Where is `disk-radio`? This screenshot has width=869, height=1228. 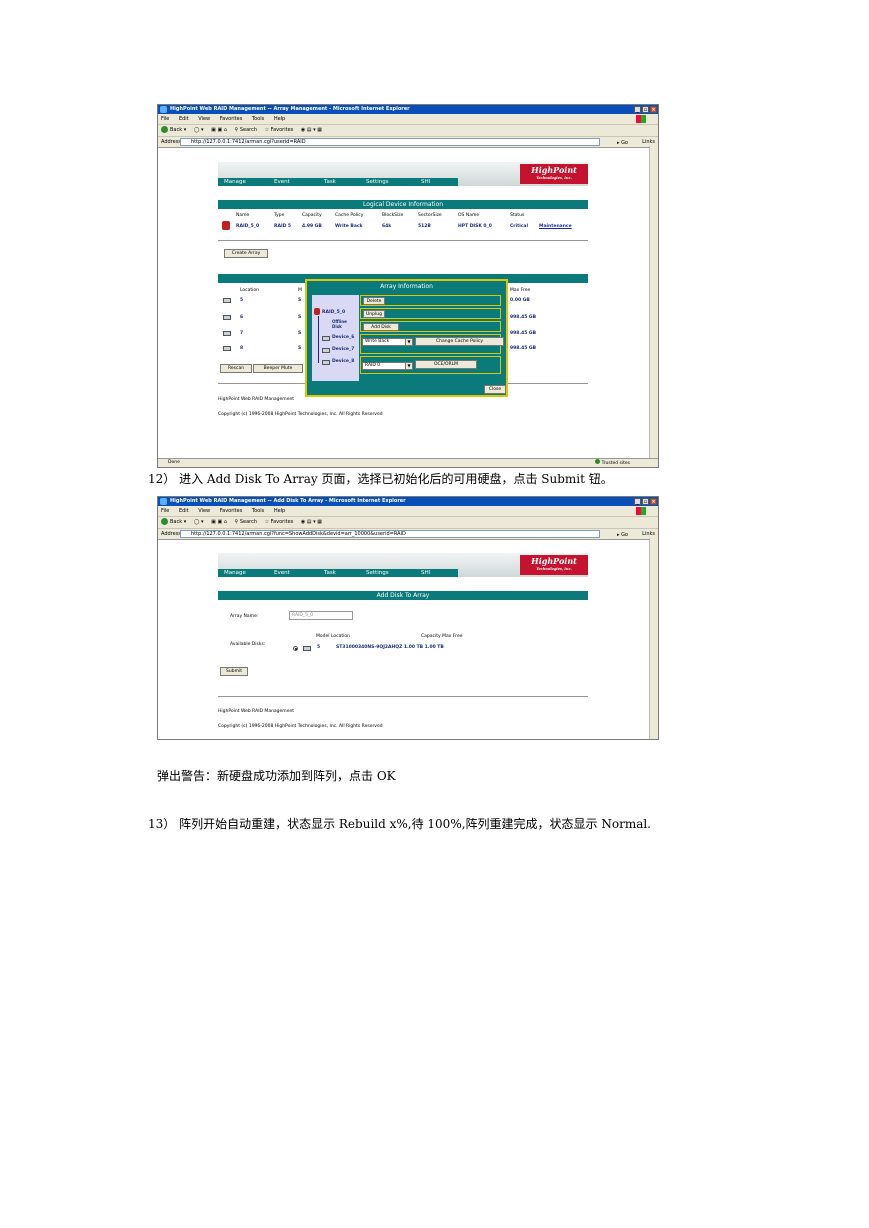 disk-radio is located at coordinates (295, 648).